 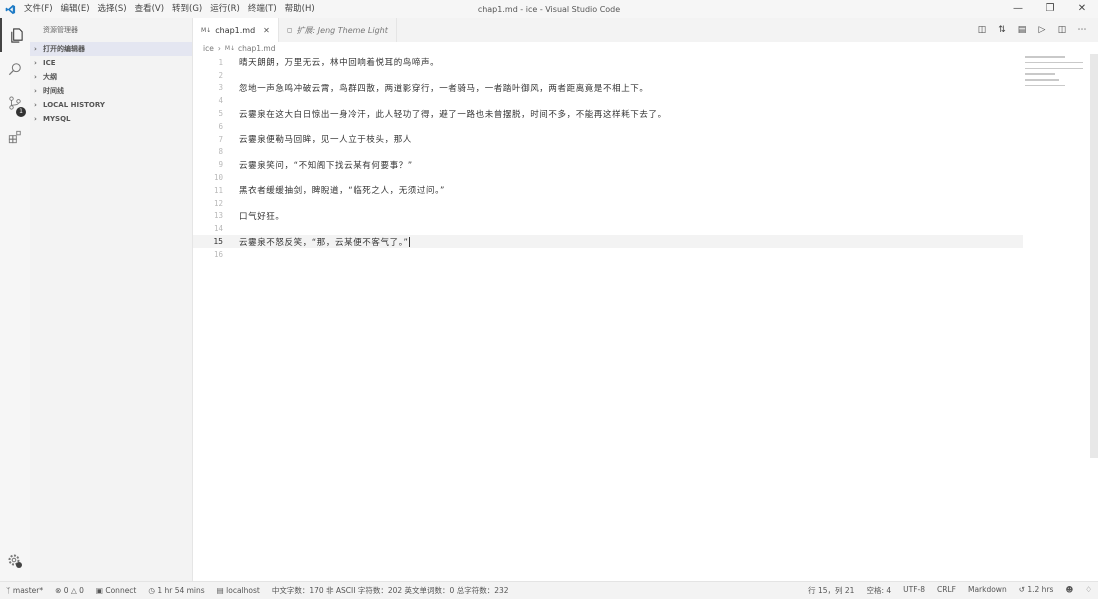 I want to click on section-local-history: › LOCAL HISTORY, so click(x=111, y=105).